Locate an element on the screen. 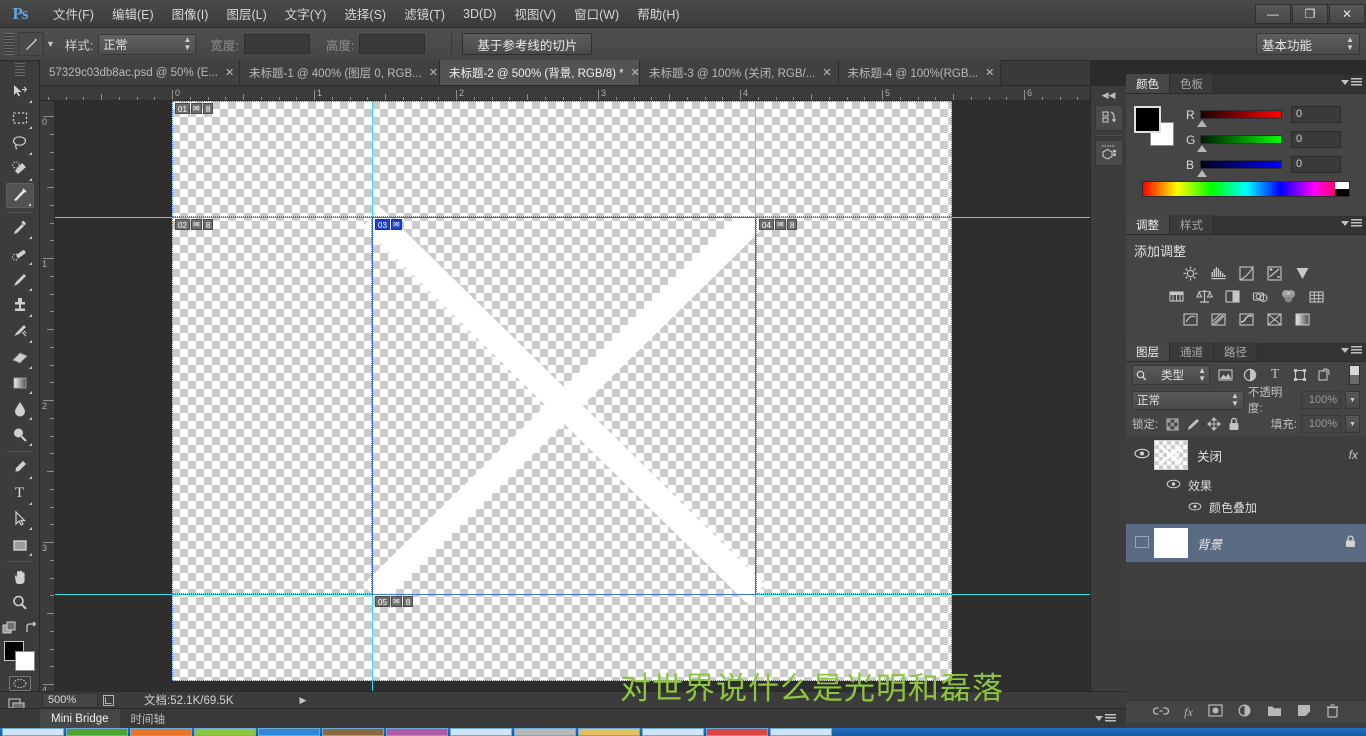 The height and width of the screenshot is (736, 1366). gradient-tool is located at coordinates (20, 383).